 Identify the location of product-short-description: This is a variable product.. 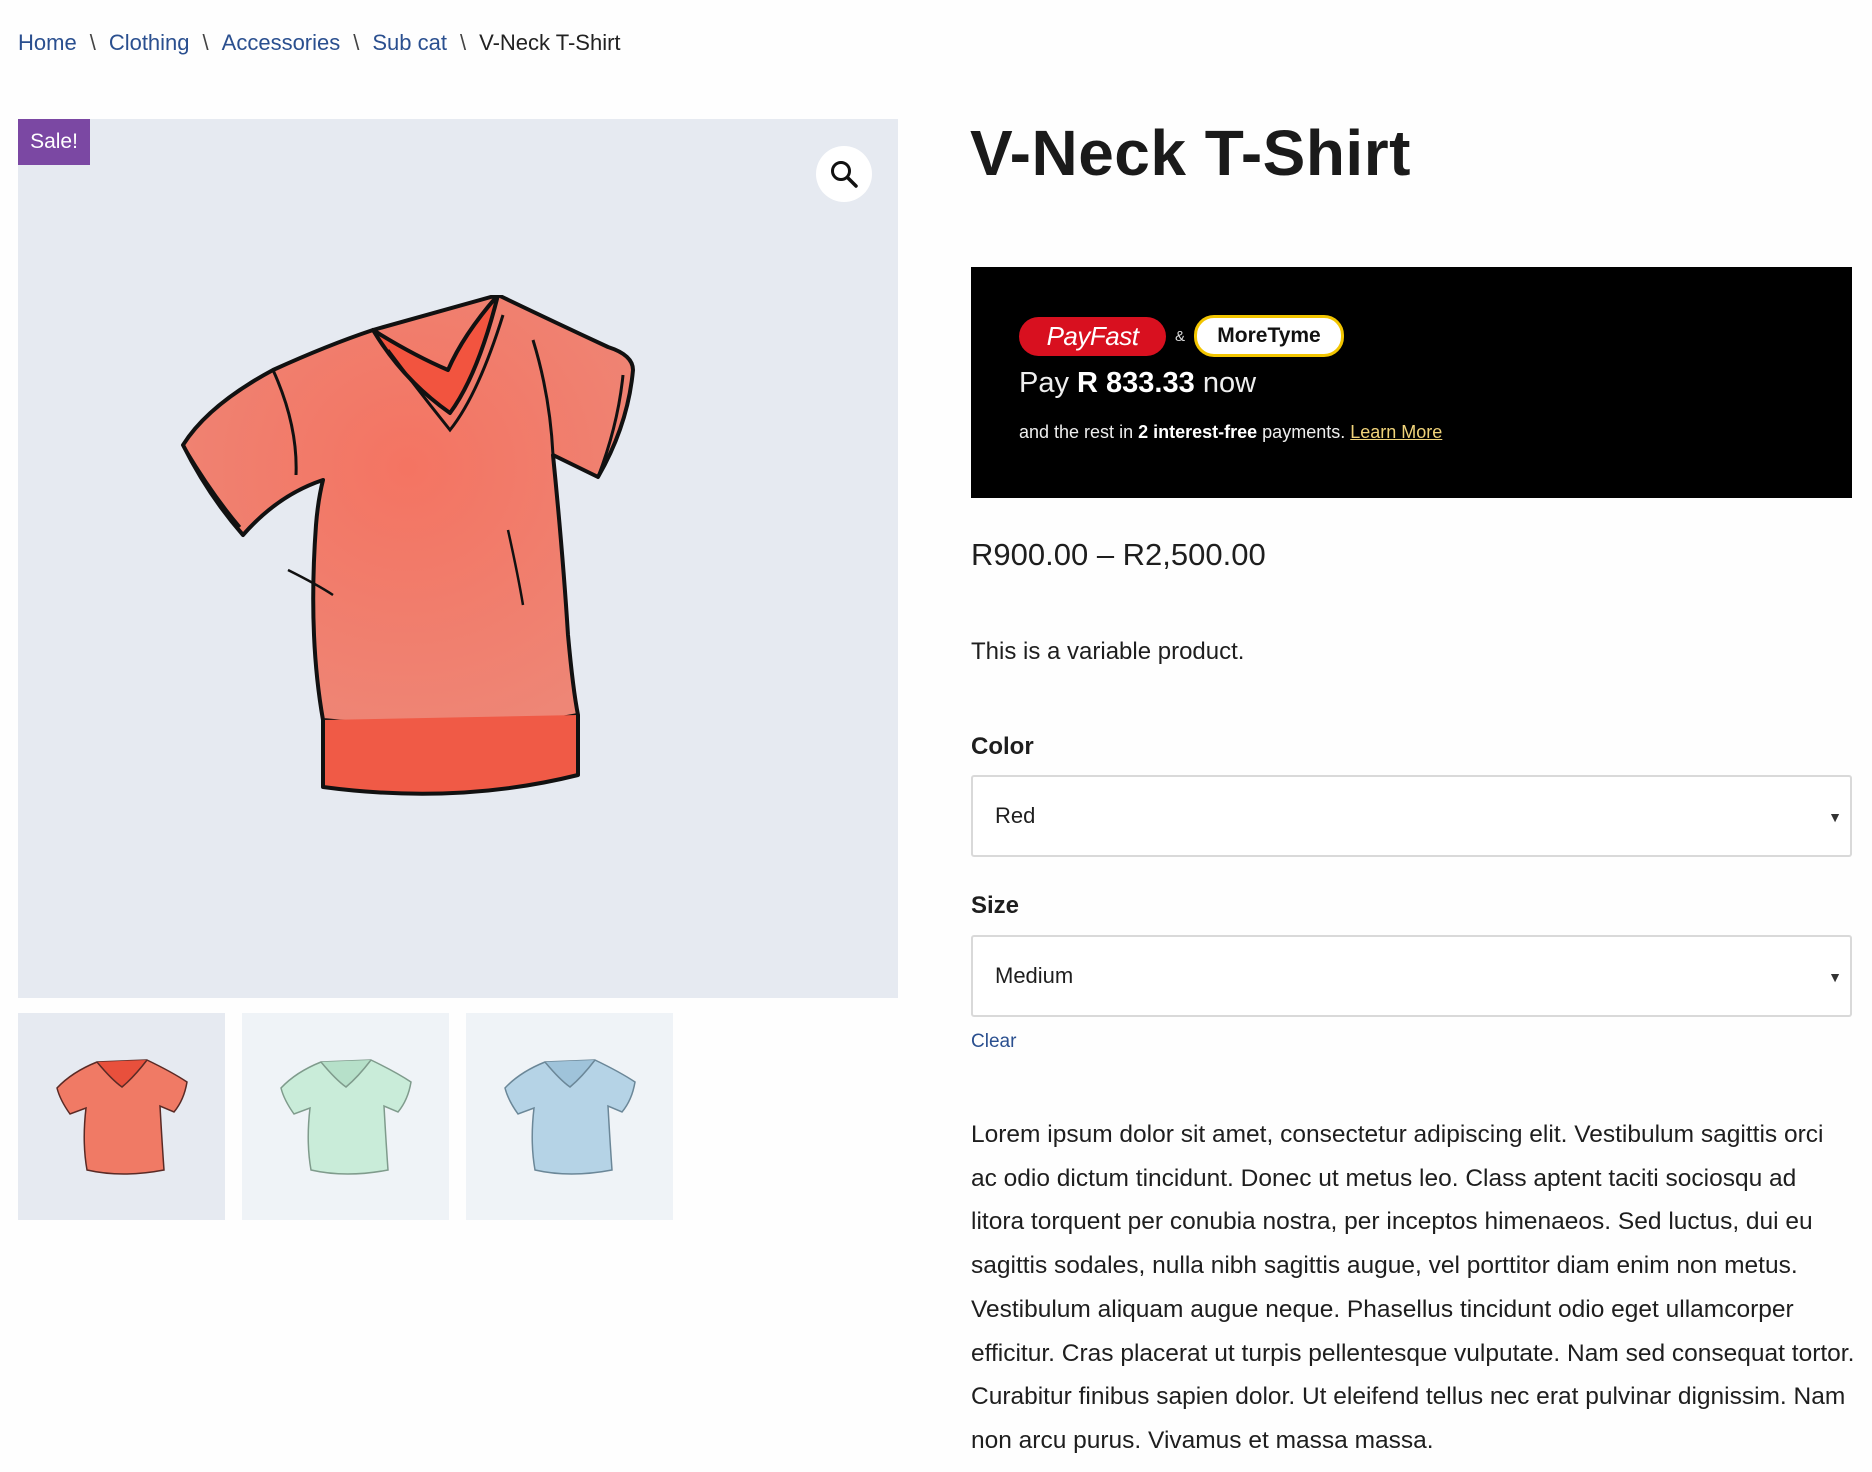
(1108, 651).